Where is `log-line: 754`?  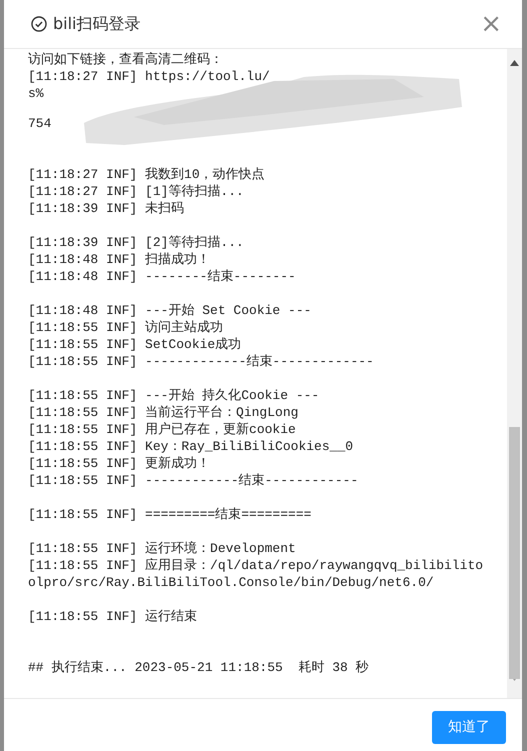
log-line: 754 is located at coordinates (40, 123).